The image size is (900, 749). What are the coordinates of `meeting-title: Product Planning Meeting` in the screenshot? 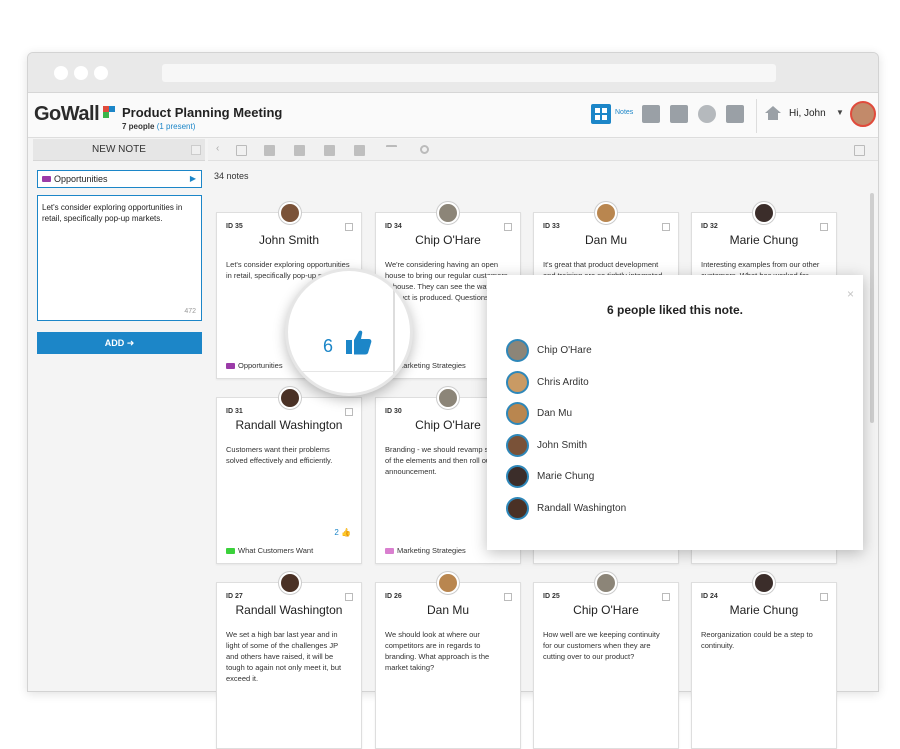 It's located at (202, 112).